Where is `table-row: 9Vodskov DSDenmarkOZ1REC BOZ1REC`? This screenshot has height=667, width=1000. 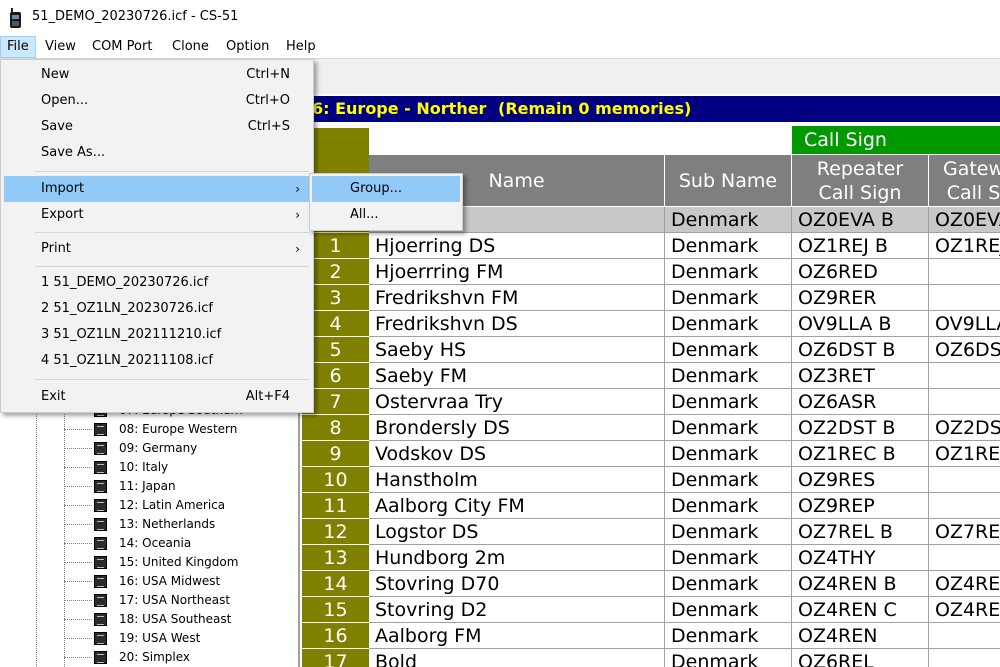 table-row: 9Vodskov DSDenmarkOZ1REC BOZ1REC is located at coordinates (651, 454).